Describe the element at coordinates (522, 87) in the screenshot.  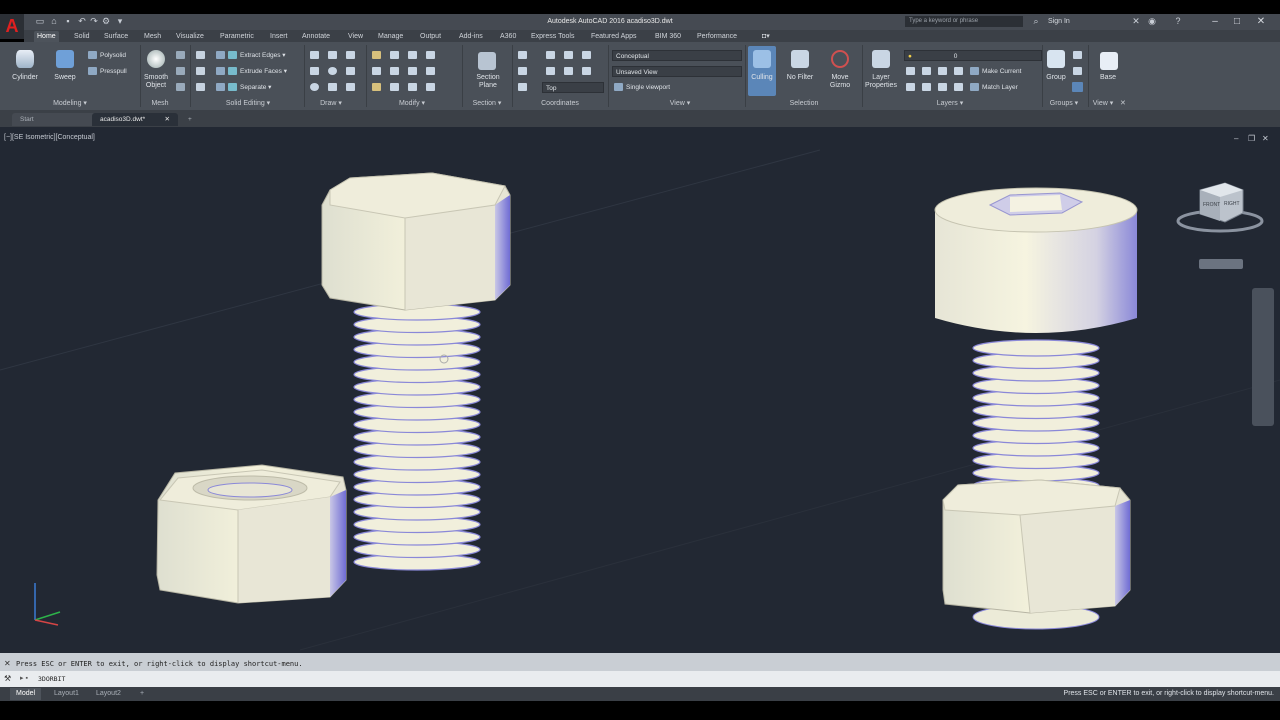
I see `ucs-object-icon` at that location.